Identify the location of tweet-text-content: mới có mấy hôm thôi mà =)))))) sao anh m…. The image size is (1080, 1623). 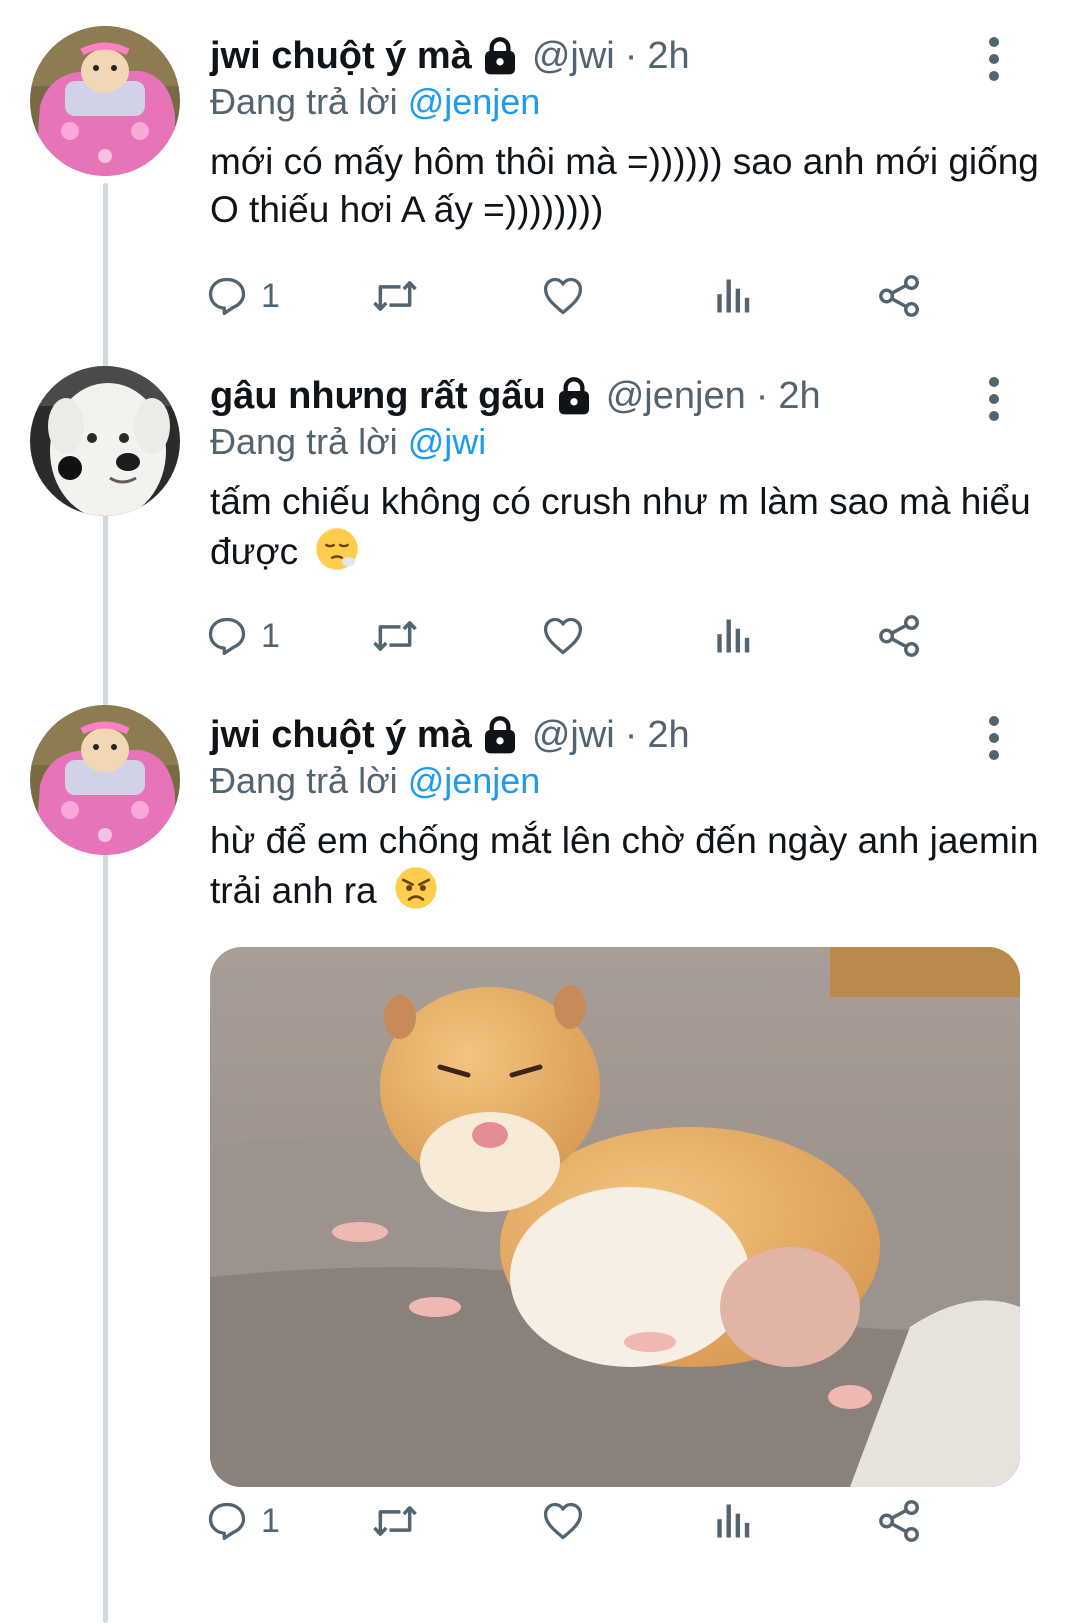
(624, 185).